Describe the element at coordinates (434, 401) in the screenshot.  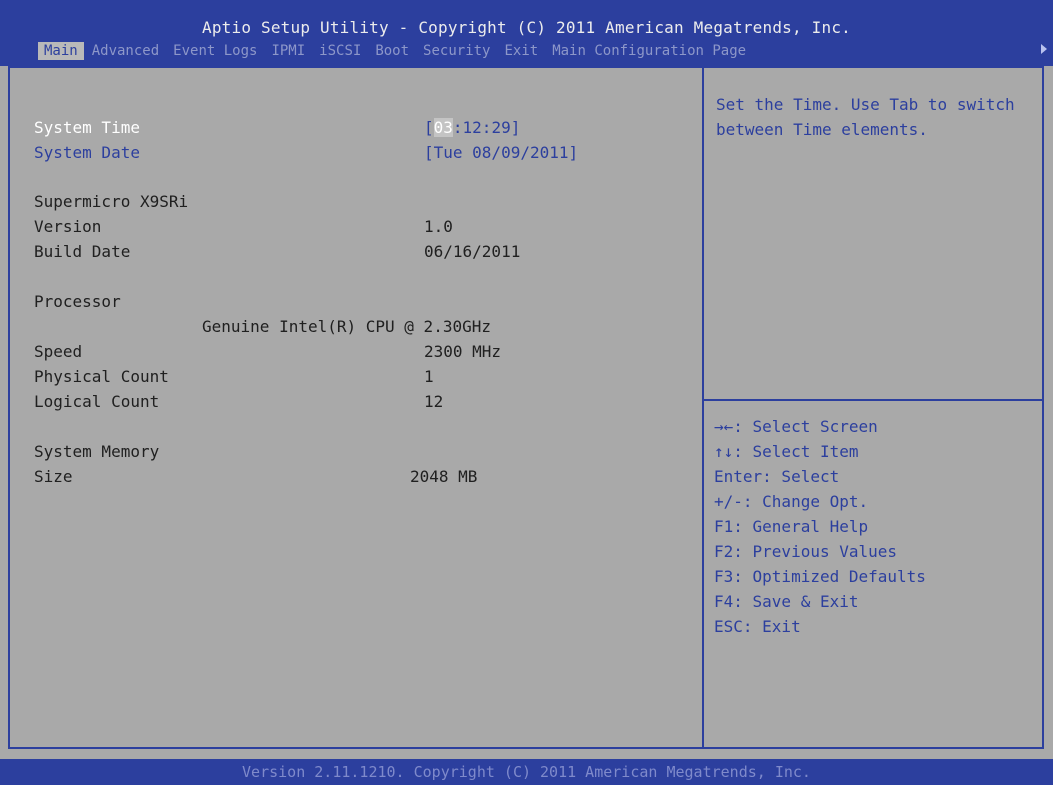
I see `logical-count-value: 12` at that location.